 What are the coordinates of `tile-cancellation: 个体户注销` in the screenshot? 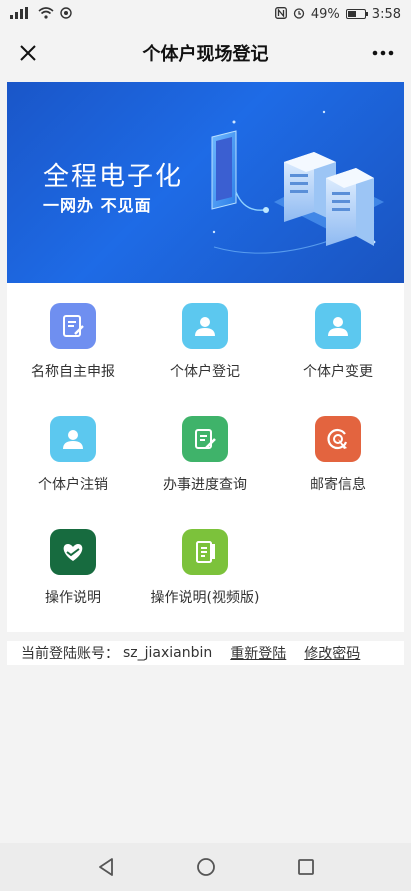 It's located at (73, 446).